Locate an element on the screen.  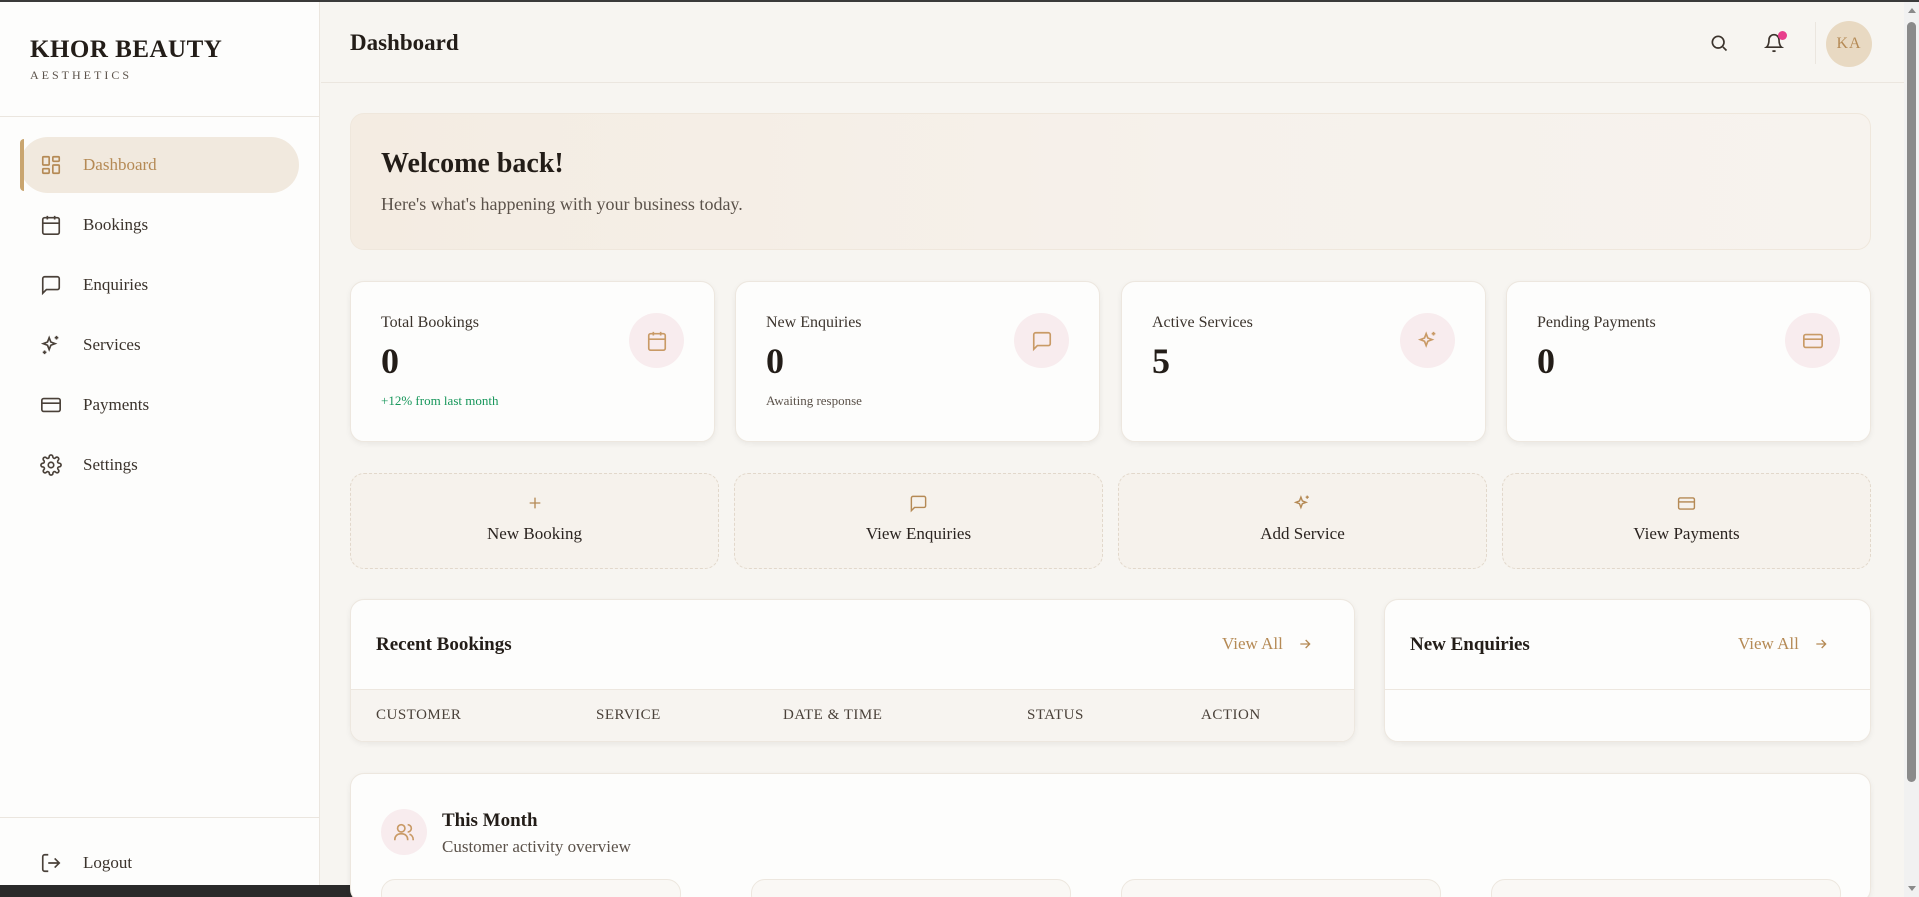
new-enquiries-panel: New Enquiries View All is located at coordinates (1627, 670).